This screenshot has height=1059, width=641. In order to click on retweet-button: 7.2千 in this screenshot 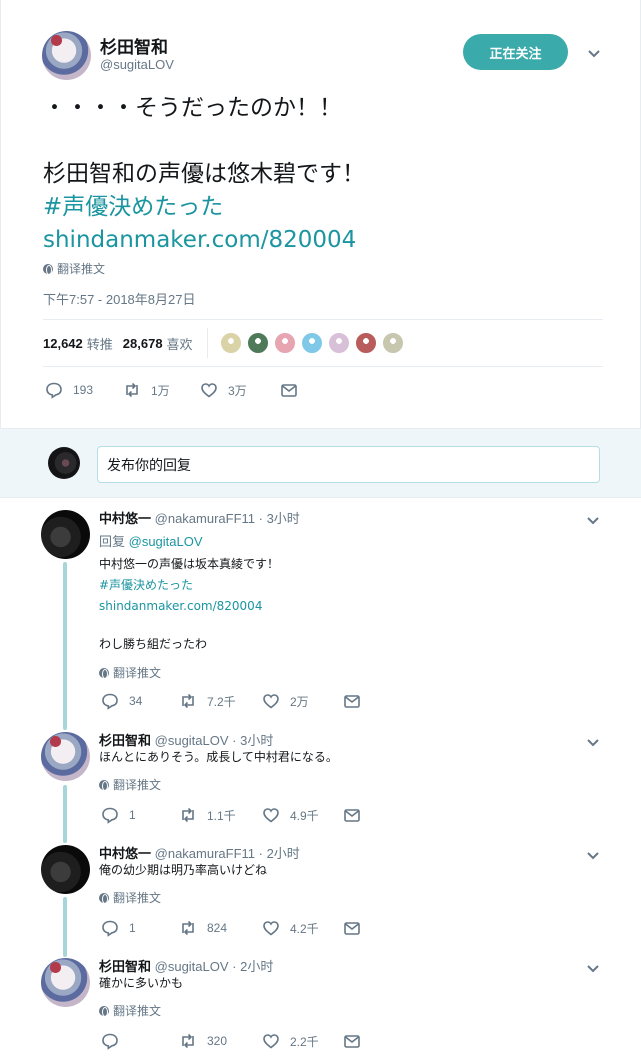, I will do `click(220, 701)`.